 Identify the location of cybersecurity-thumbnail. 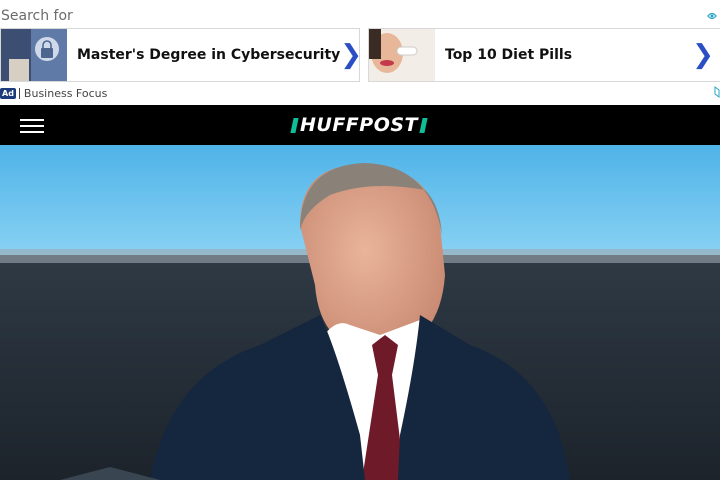
(34, 55).